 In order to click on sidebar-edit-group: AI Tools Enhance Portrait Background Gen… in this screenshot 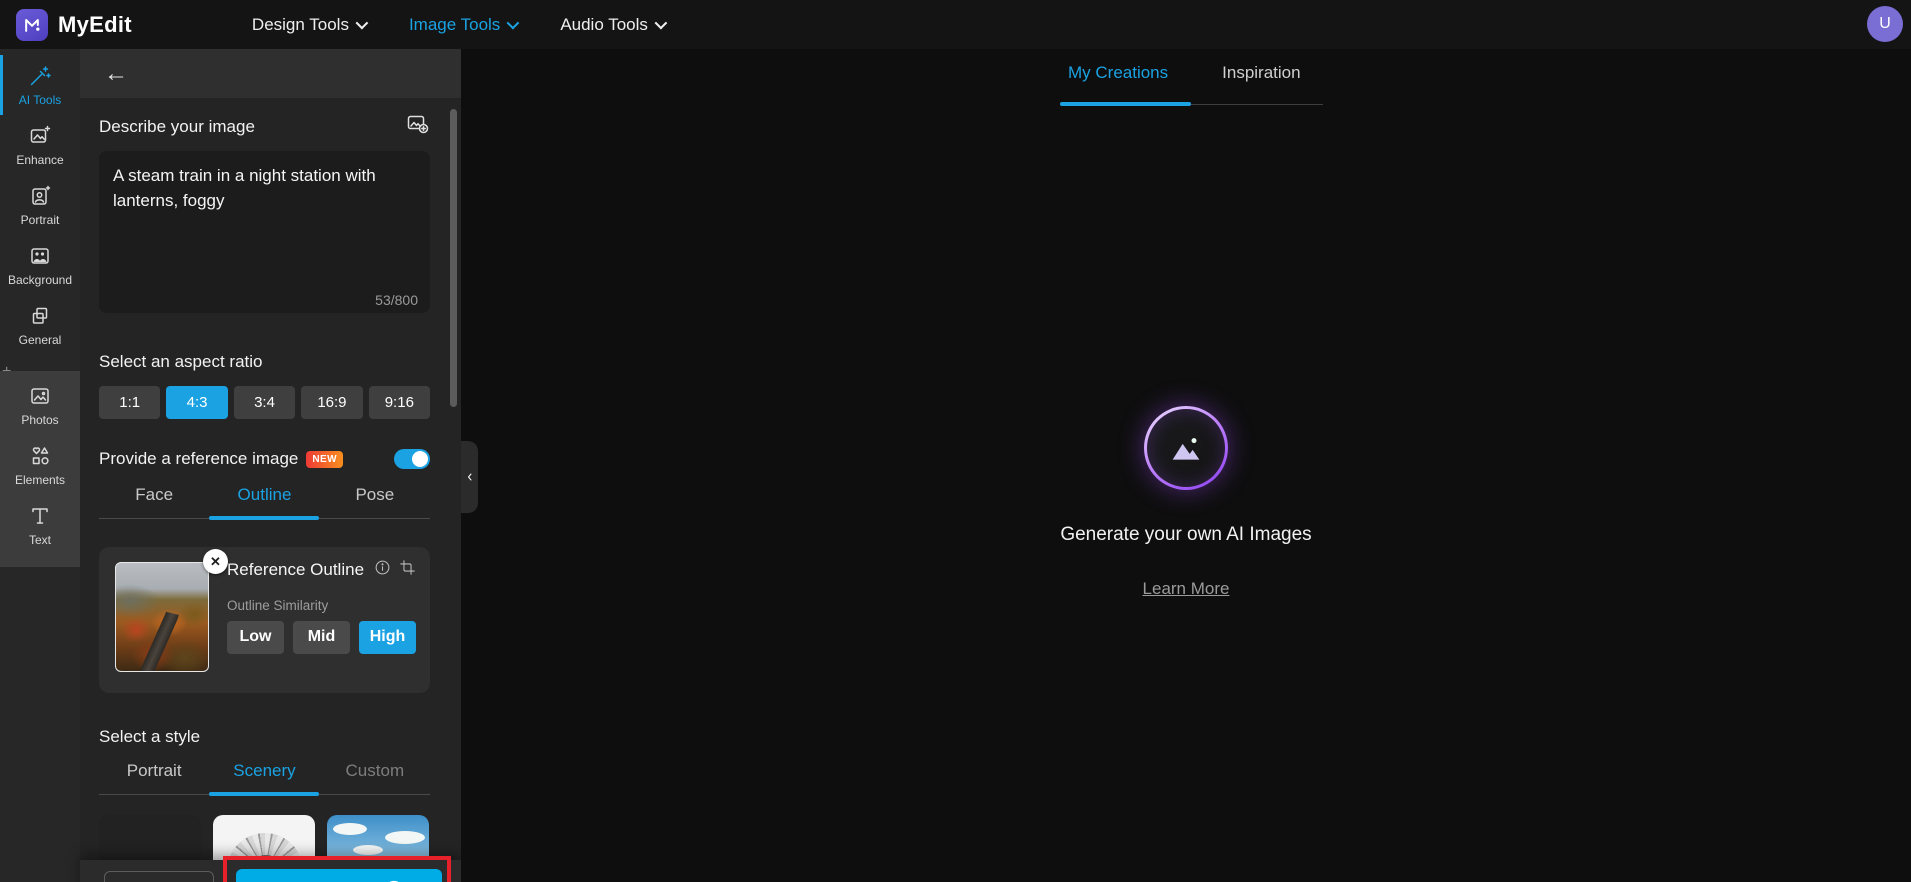, I will do `click(40, 202)`.